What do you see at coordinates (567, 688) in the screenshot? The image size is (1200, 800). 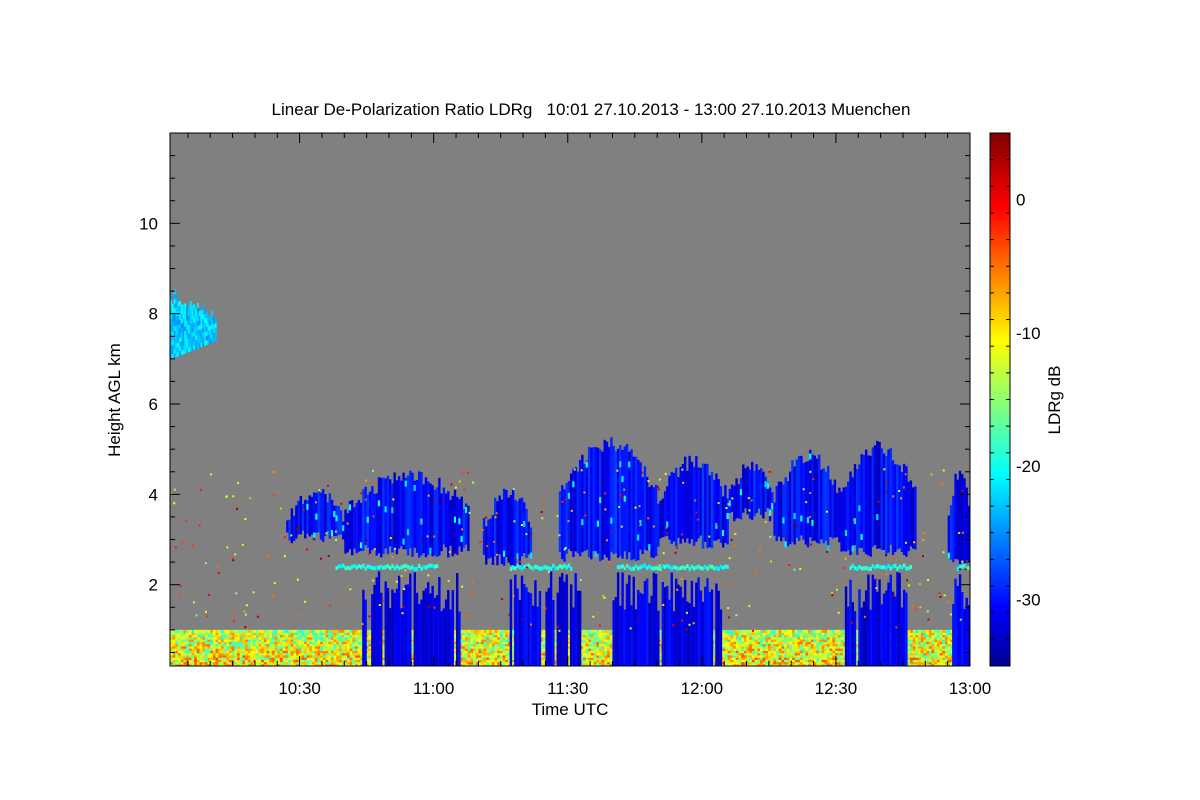 I see `x-tick-label: 11:30` at bounding box center [567, 688].